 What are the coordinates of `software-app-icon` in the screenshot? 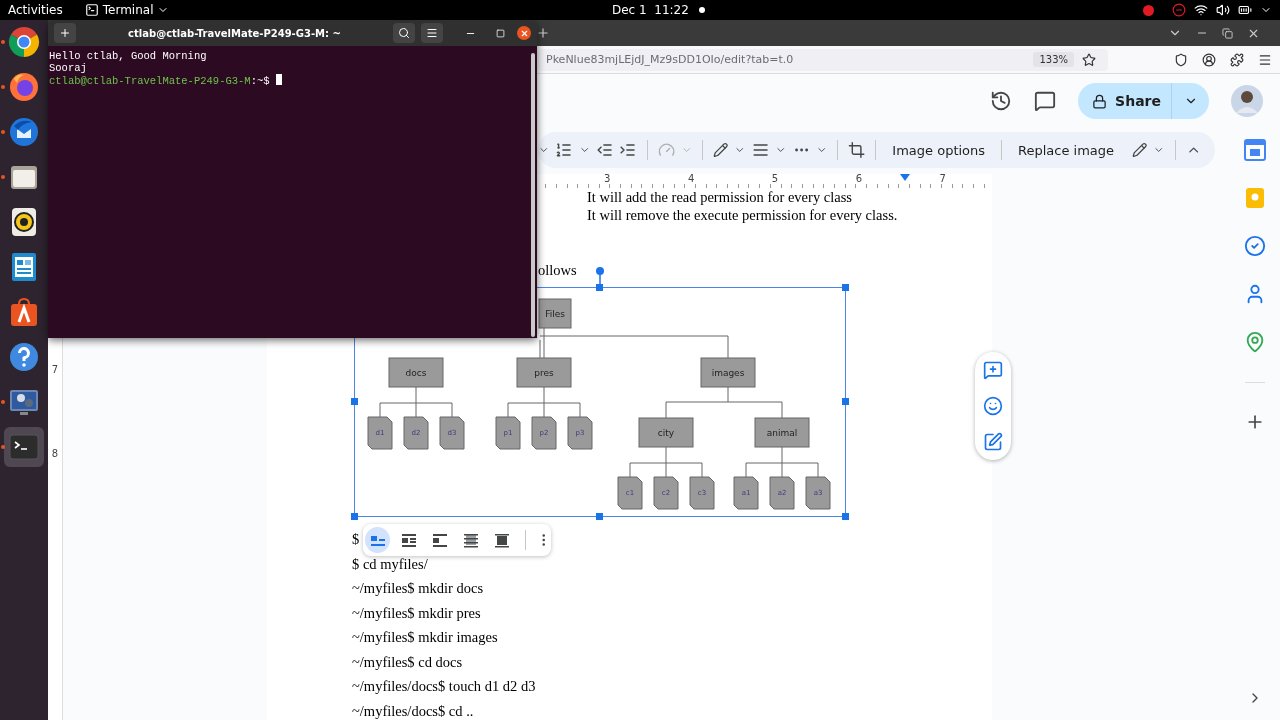 It's located at (24, 312).